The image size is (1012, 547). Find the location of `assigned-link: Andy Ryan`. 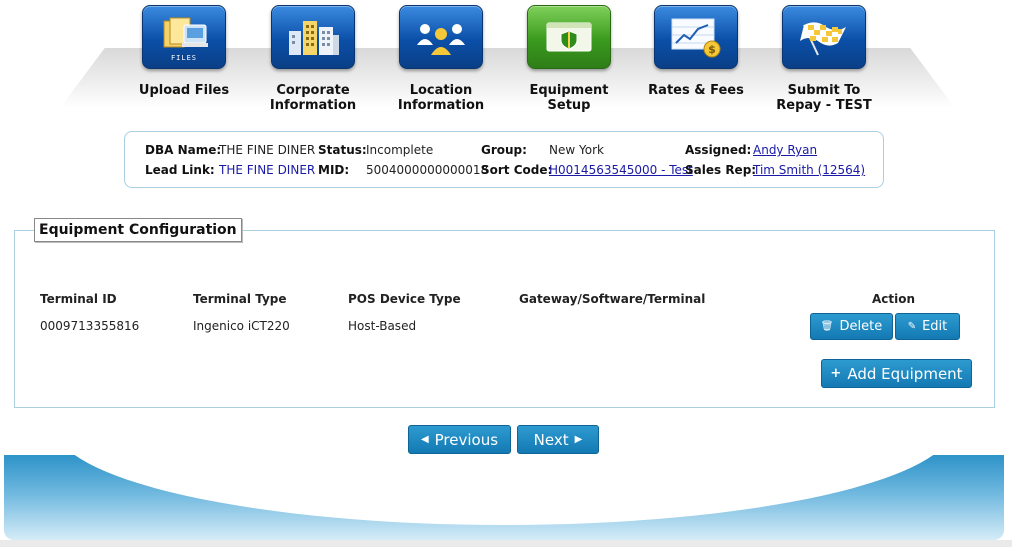

assigned-link: Andy Ryan is located at coordinates (785, 150).